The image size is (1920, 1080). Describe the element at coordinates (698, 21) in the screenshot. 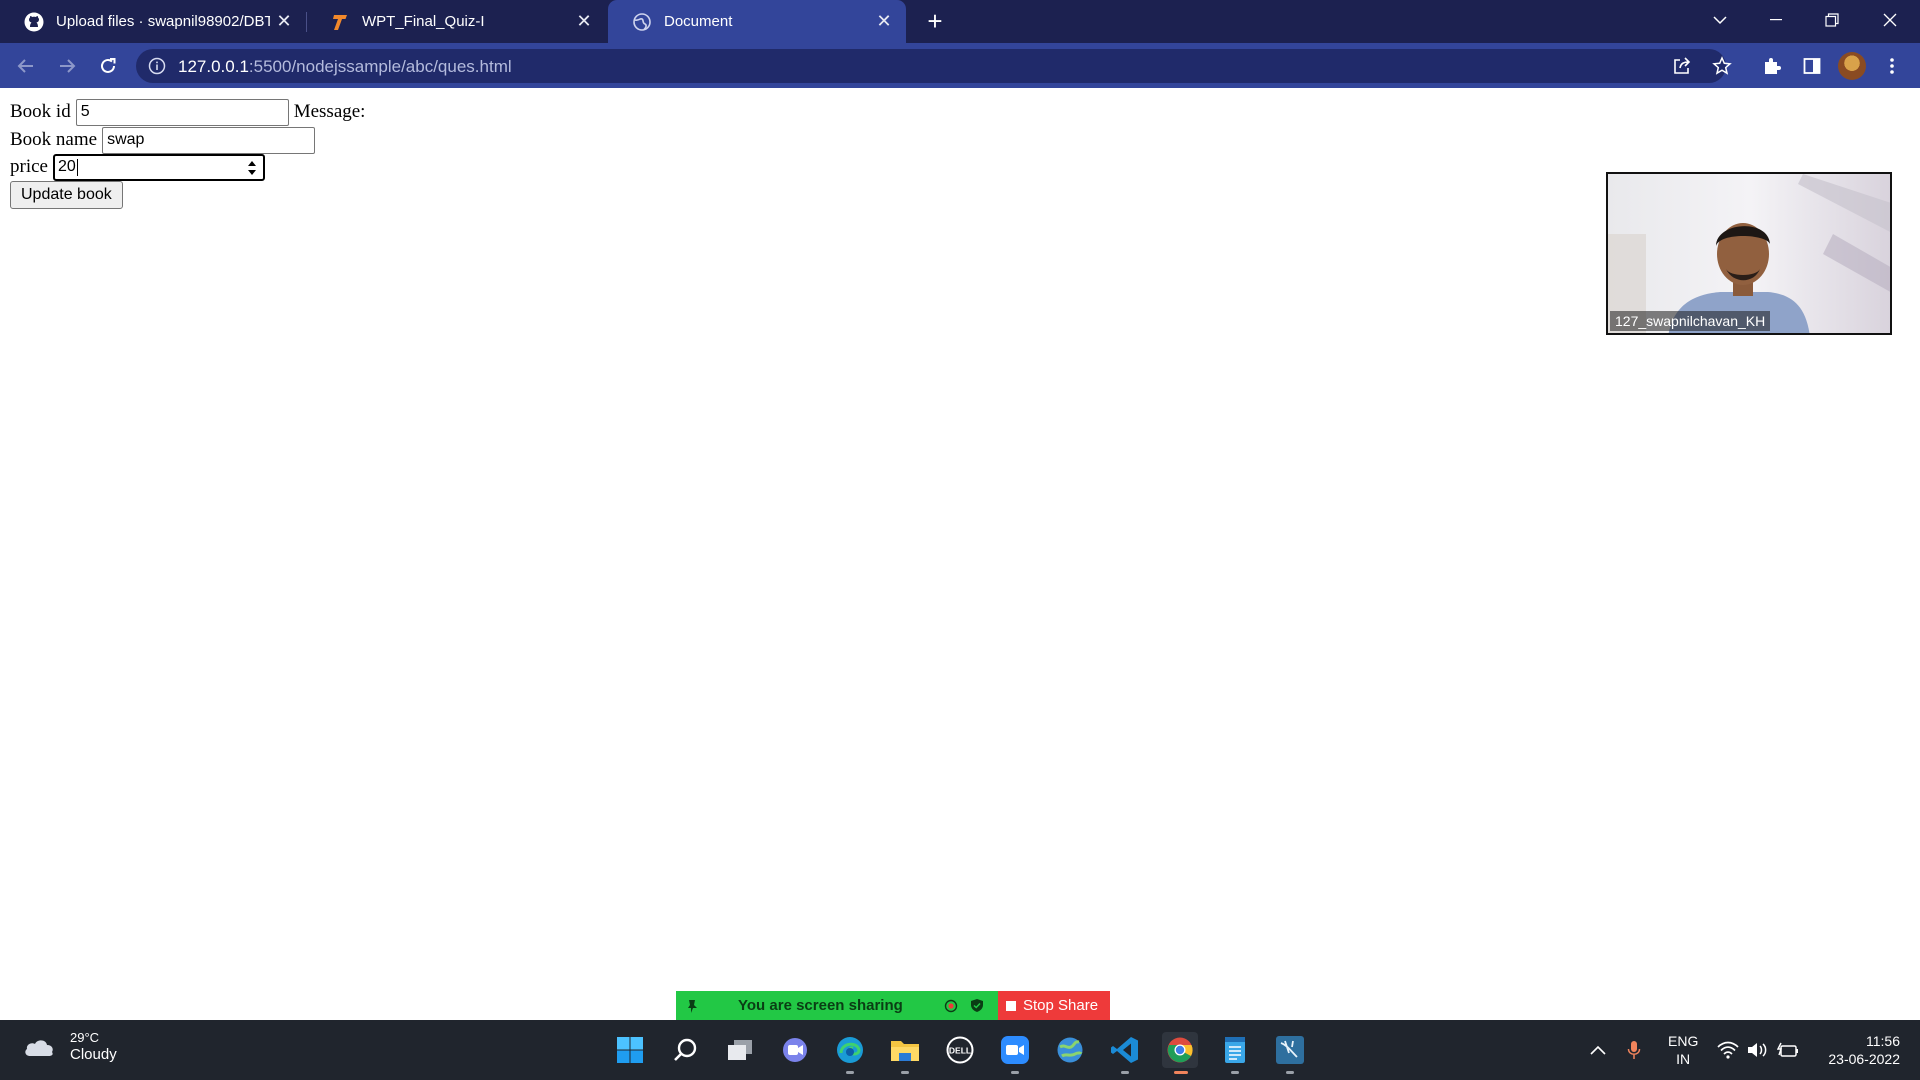

I see `tab-title: Document` at that location.